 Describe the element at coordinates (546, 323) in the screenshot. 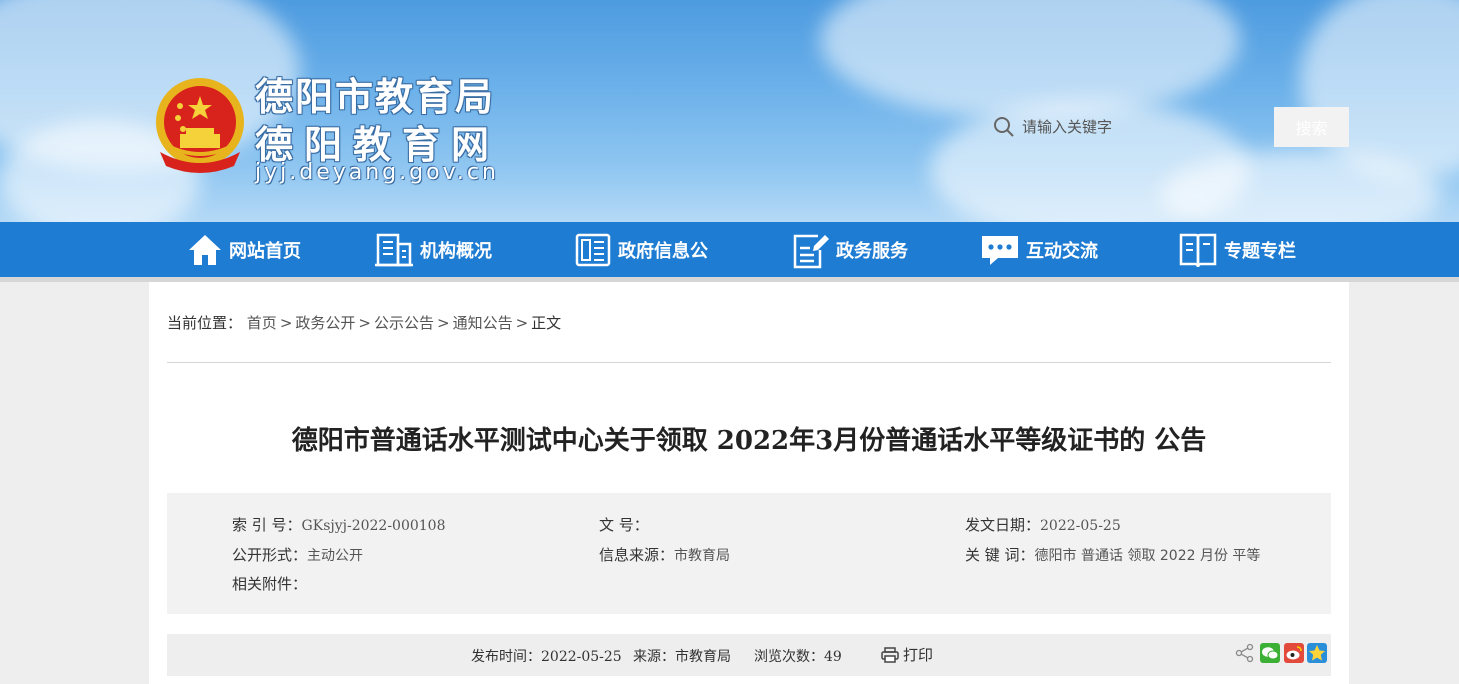

I see `breadcrumb-current: 正文` at that location.